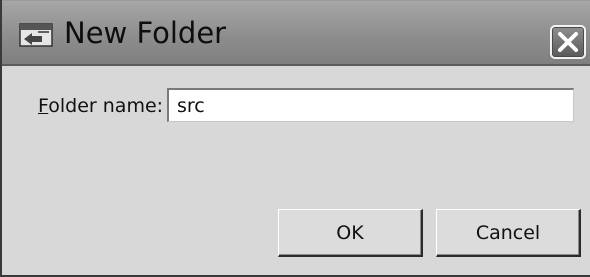  What do you see at coordinates (106, 106) in the screenshot?
I see `folder-name-label-rest: older name:` at bounding box center [106, 106].